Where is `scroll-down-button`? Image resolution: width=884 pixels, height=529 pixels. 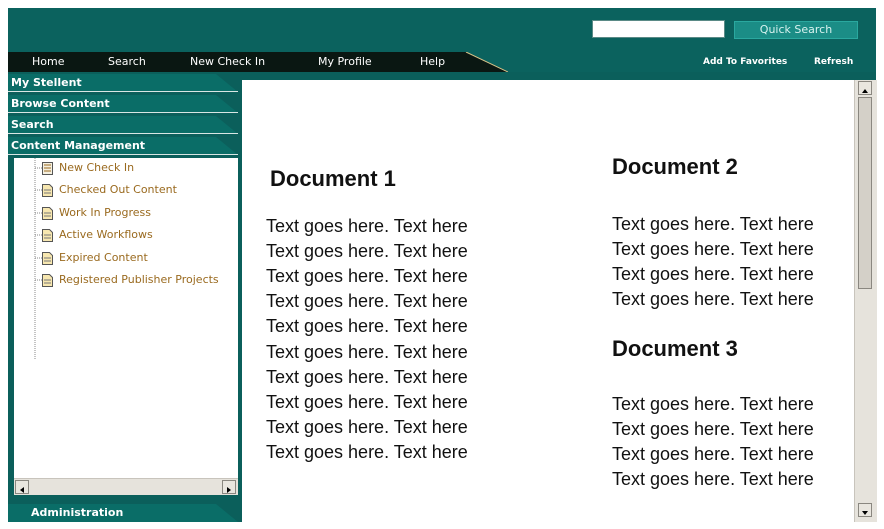
scroll-down-button is located at coordinates (865, 510).